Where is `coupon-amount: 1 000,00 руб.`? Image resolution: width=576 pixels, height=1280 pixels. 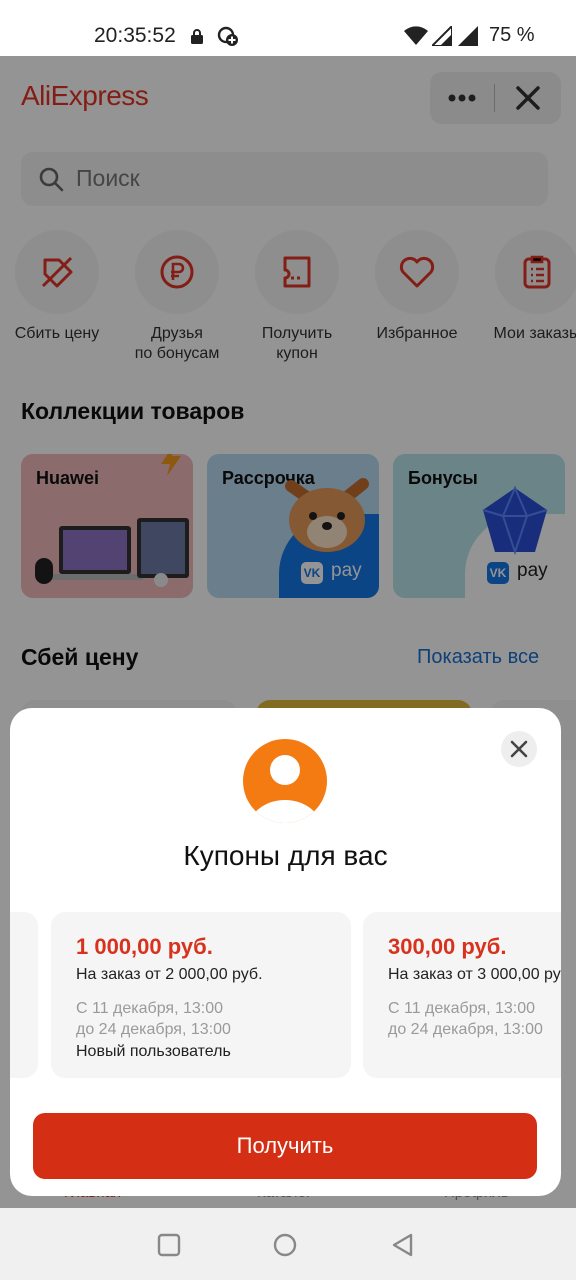
coupon-amount: 1 000,00 руб. is located at coordinates (144, 946).